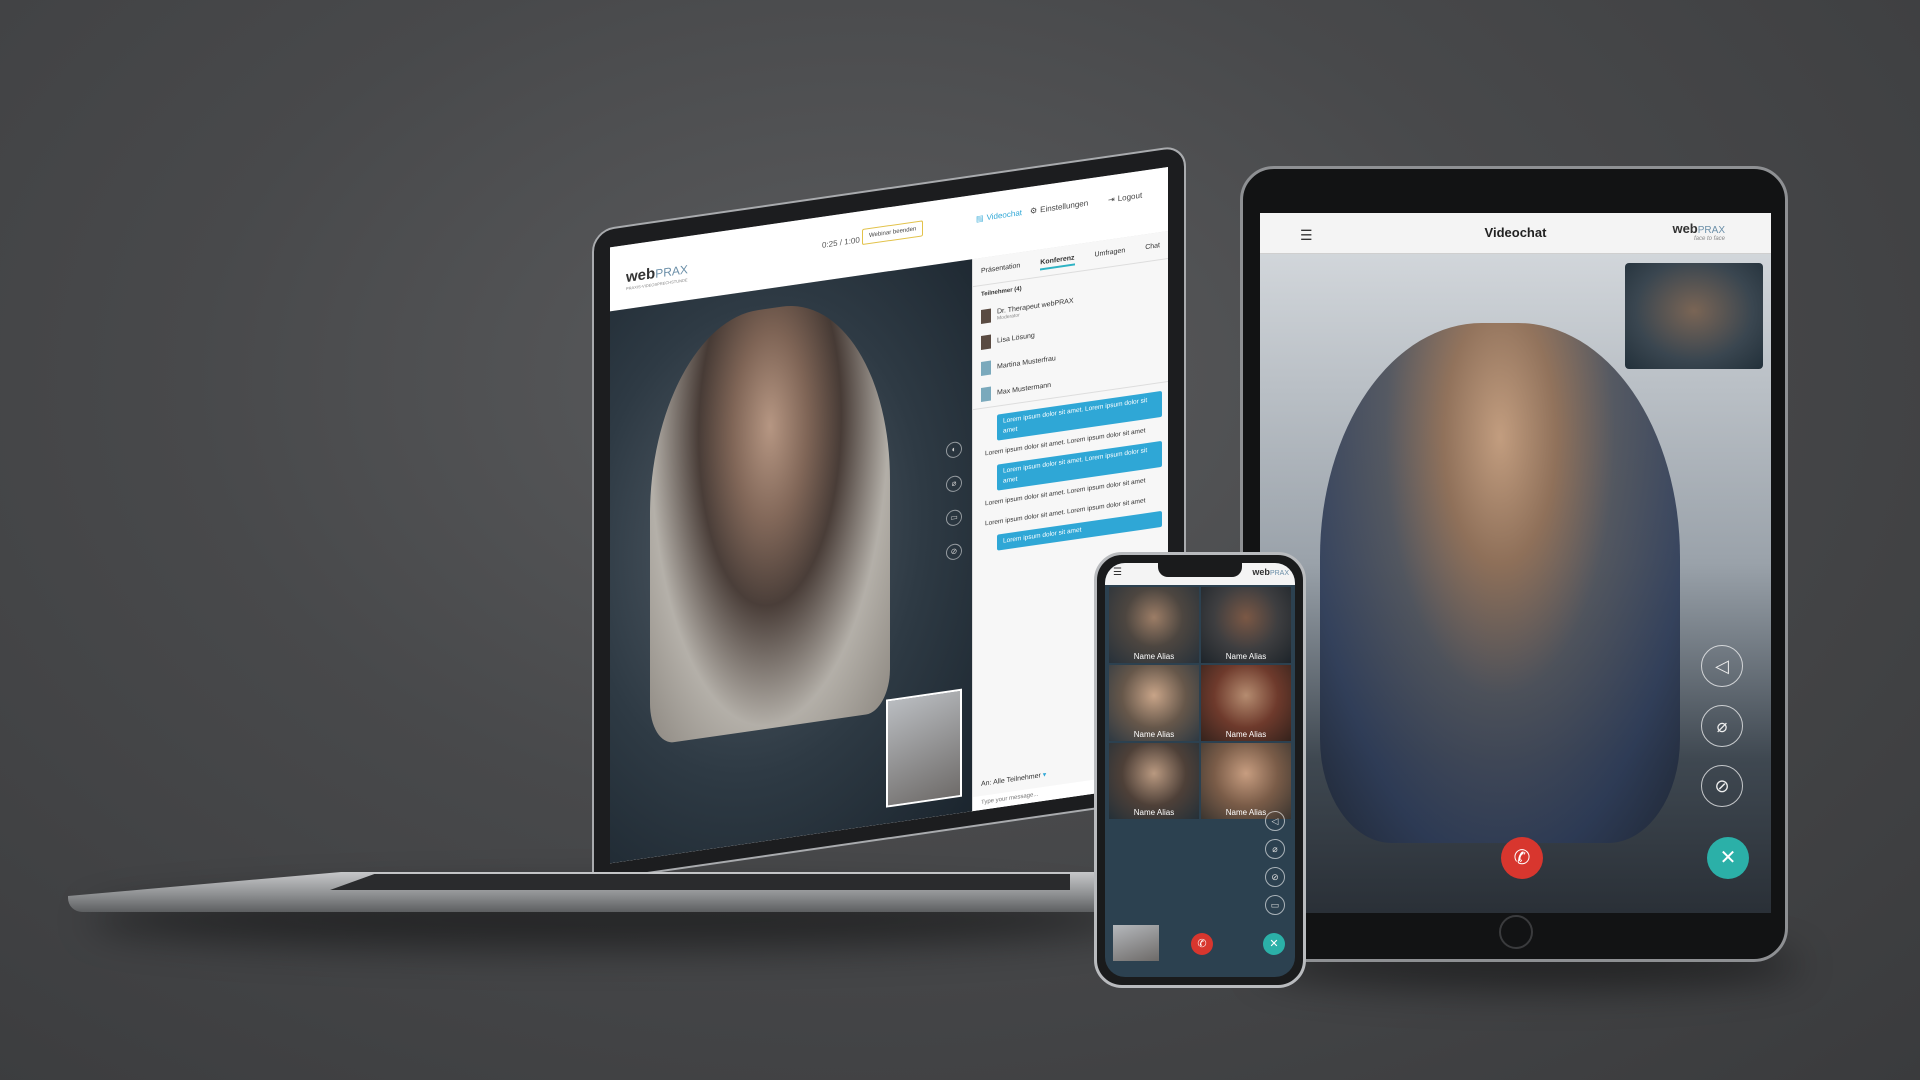 Image resolution: width=1920 pixels, height=1080 pixels. I want to click on home-button, so click(1516, 932).